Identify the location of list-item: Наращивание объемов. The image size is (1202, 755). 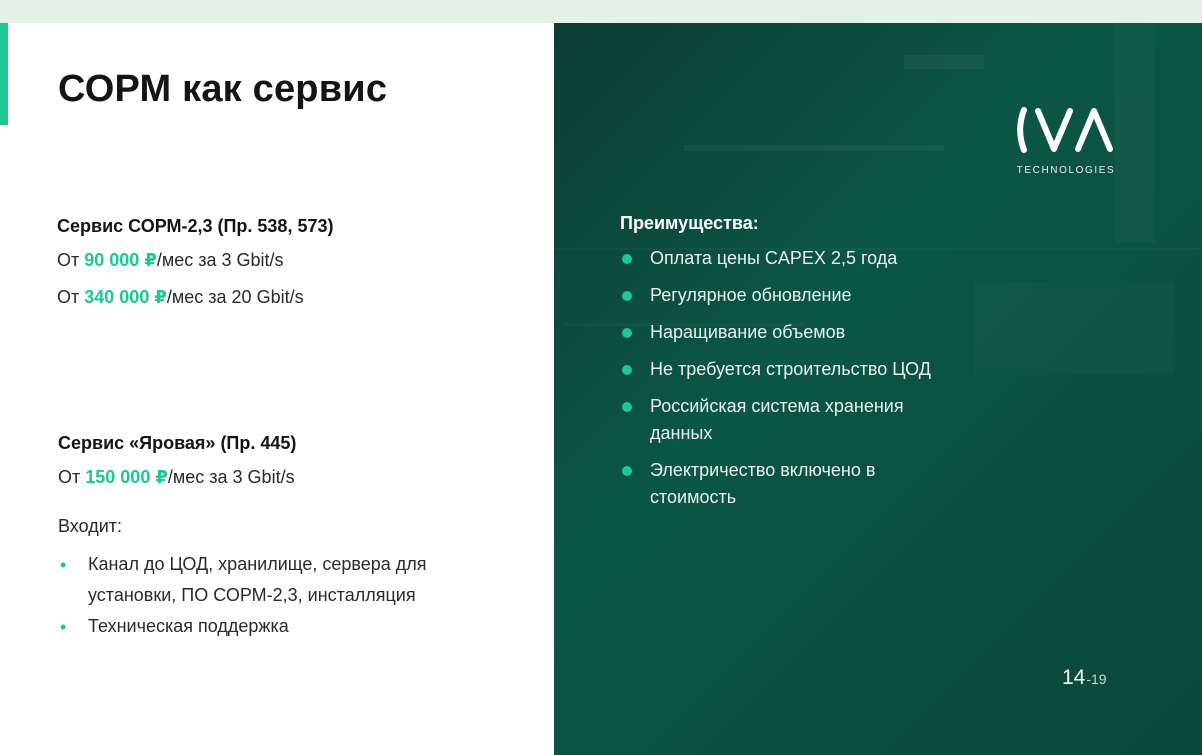
(830, 332).